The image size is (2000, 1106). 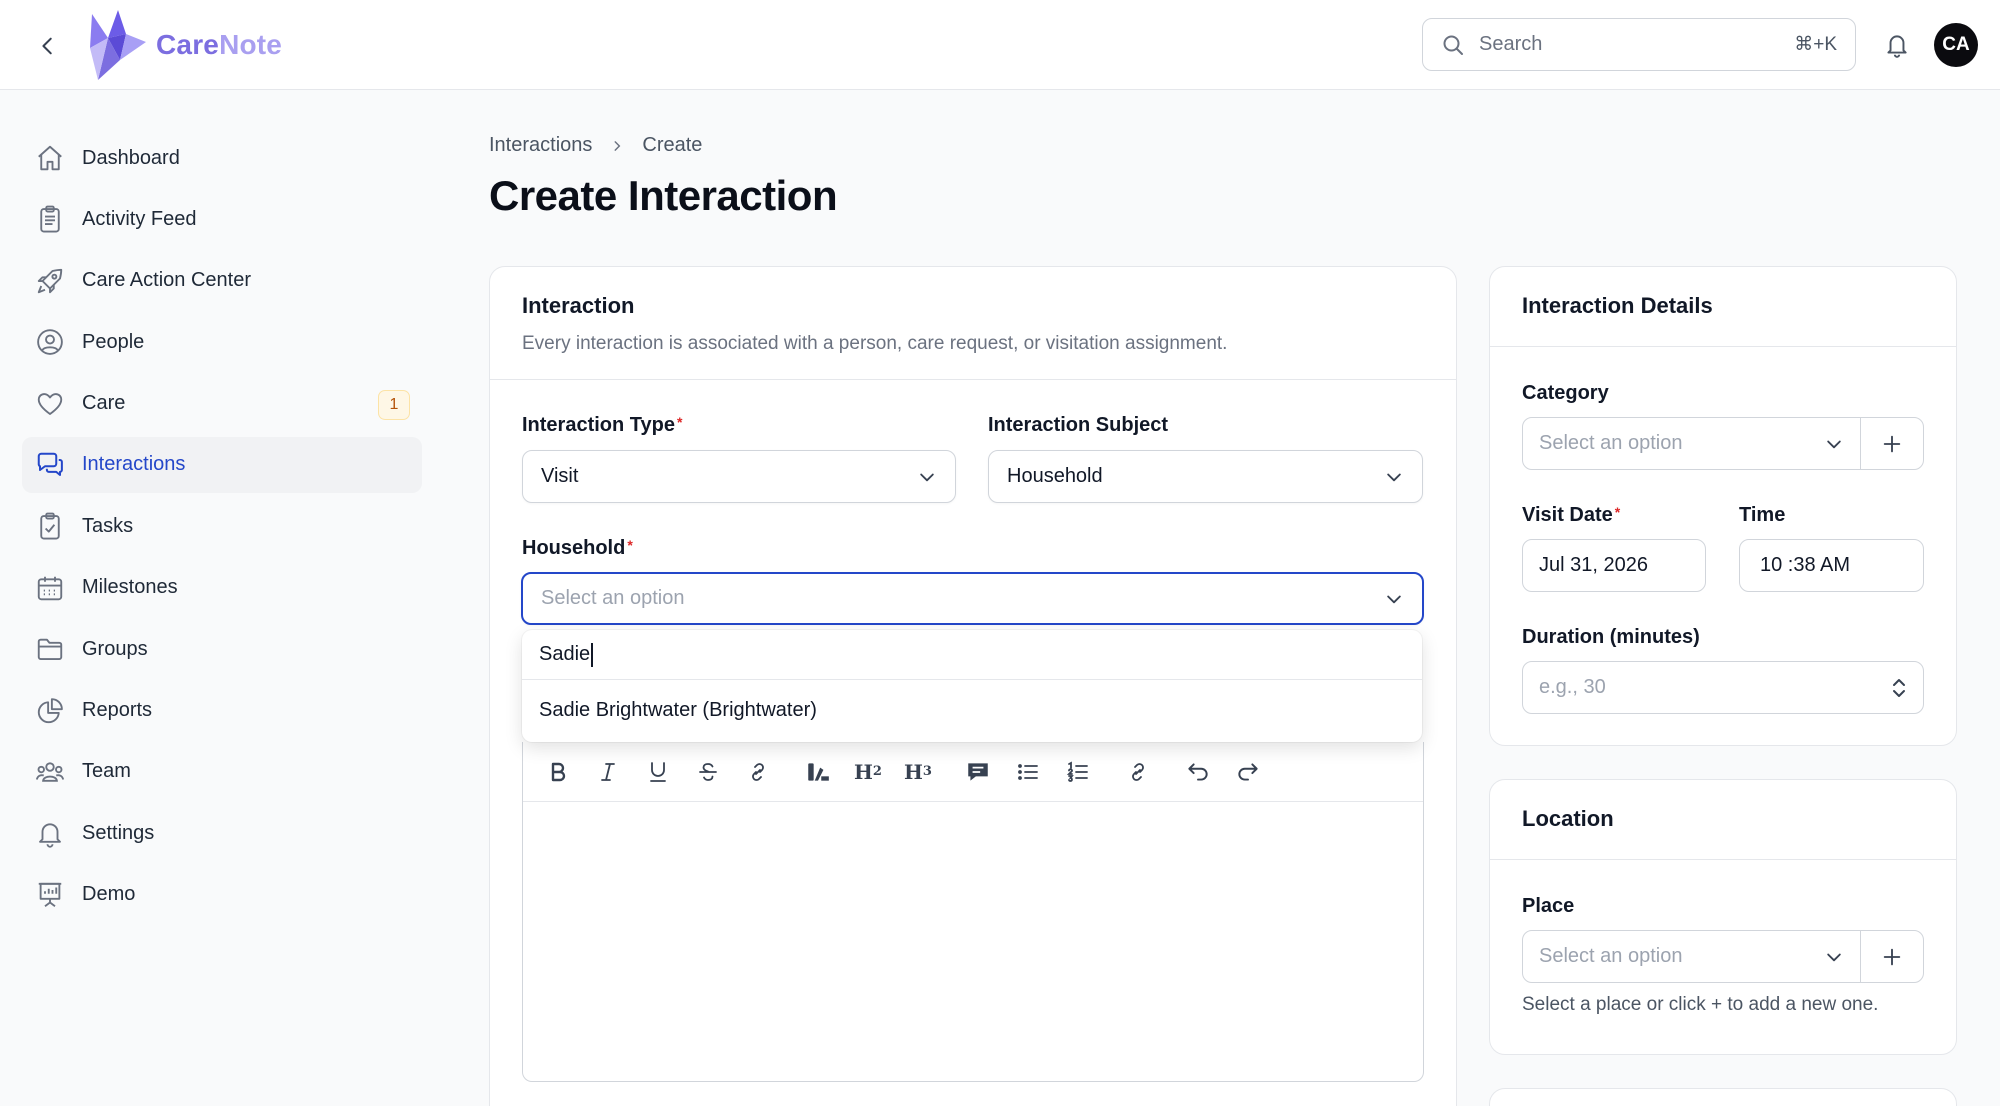 I want to click on bullet-list-button, so click(x=1028, y=772).